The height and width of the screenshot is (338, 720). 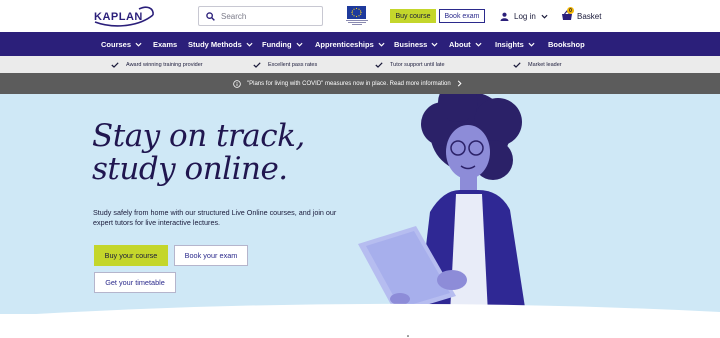 I want to click on usp-label: Tutor support until late, so click(x=417, y=64).